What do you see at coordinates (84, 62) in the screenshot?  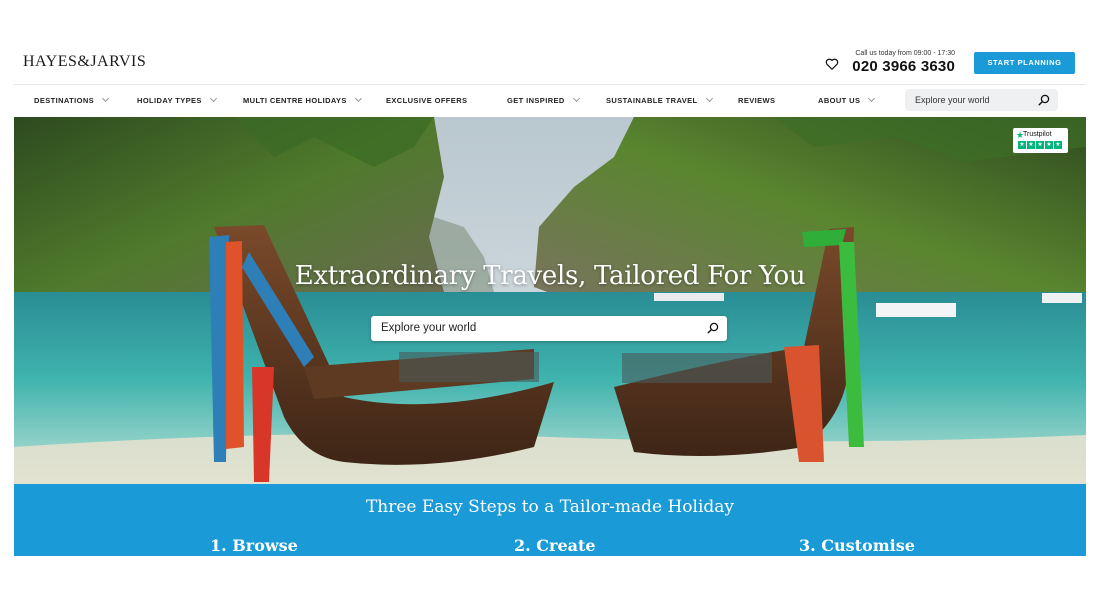 I see `site-logo: HAYES&JARVIS` at bounding box center [84, 62].